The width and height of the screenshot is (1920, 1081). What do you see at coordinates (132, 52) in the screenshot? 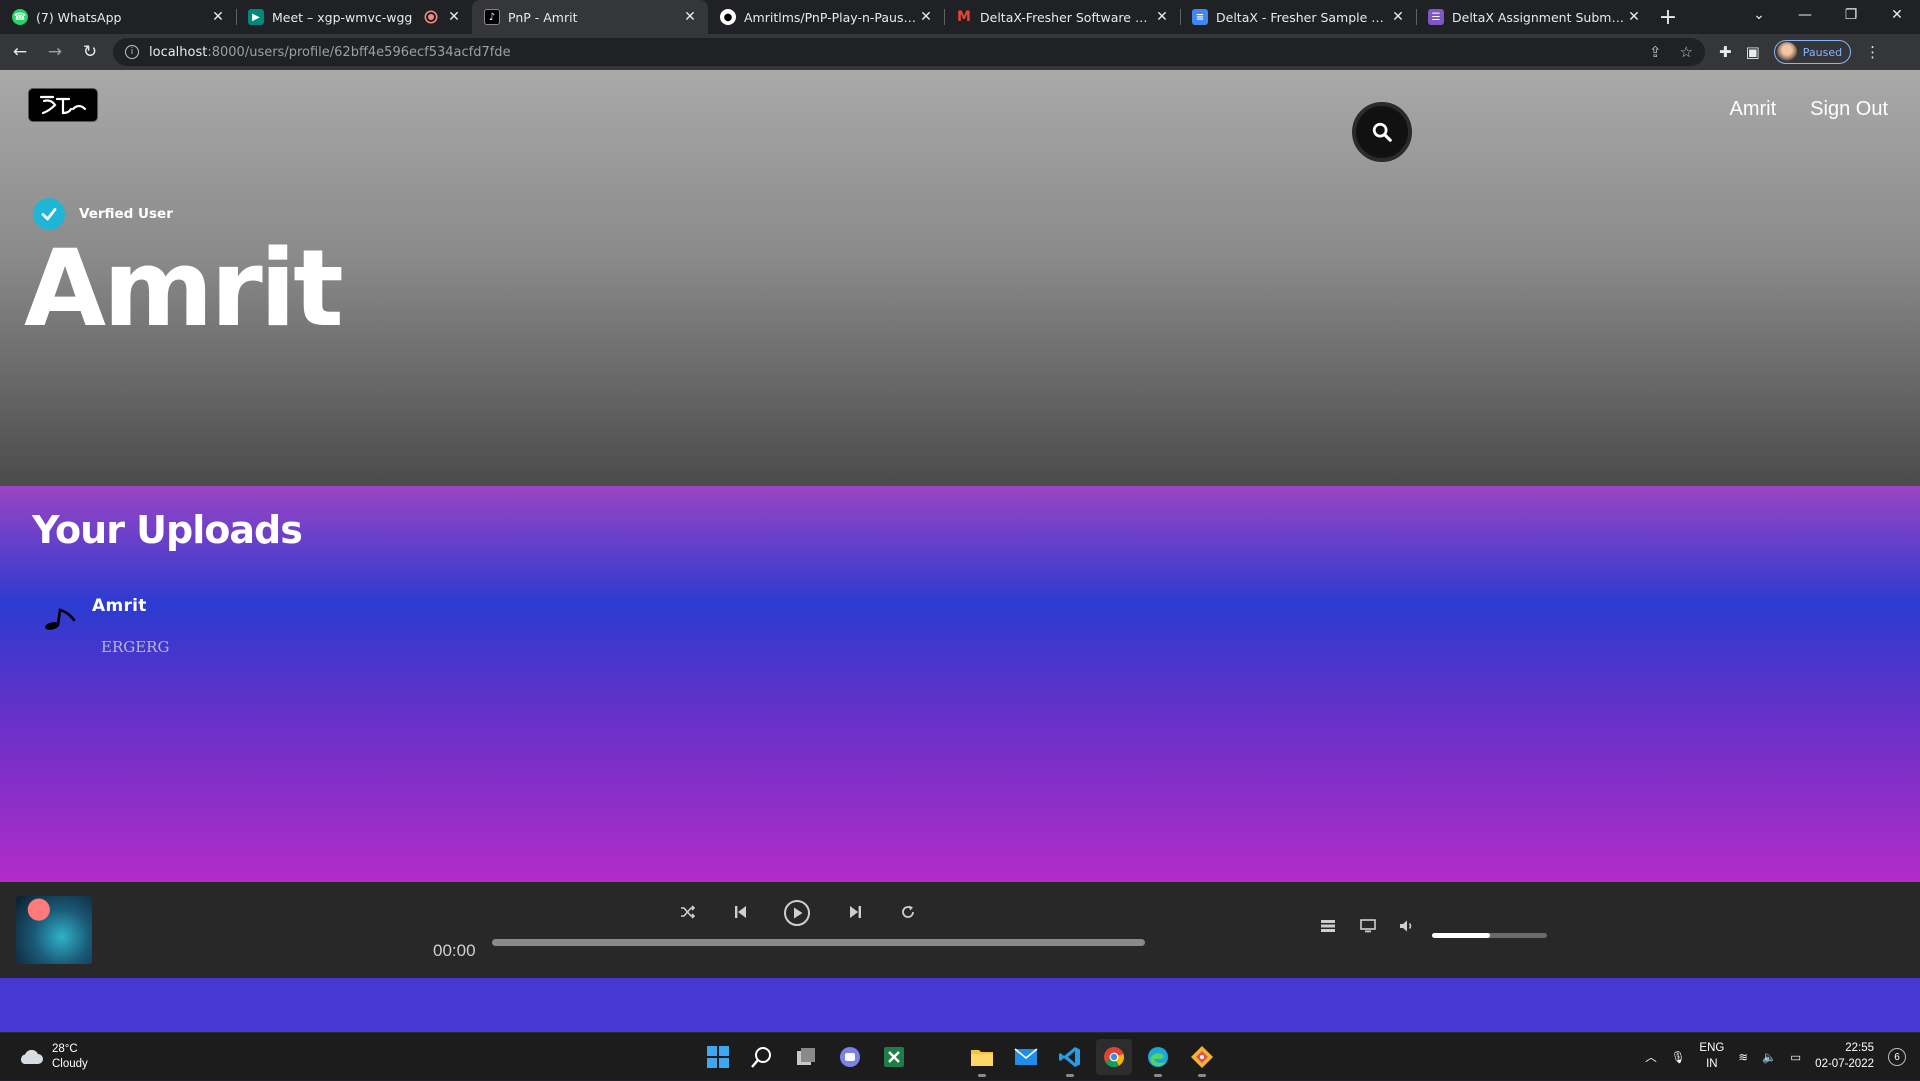
I see `site-info-icon: i` at bounding box center [132, 52].